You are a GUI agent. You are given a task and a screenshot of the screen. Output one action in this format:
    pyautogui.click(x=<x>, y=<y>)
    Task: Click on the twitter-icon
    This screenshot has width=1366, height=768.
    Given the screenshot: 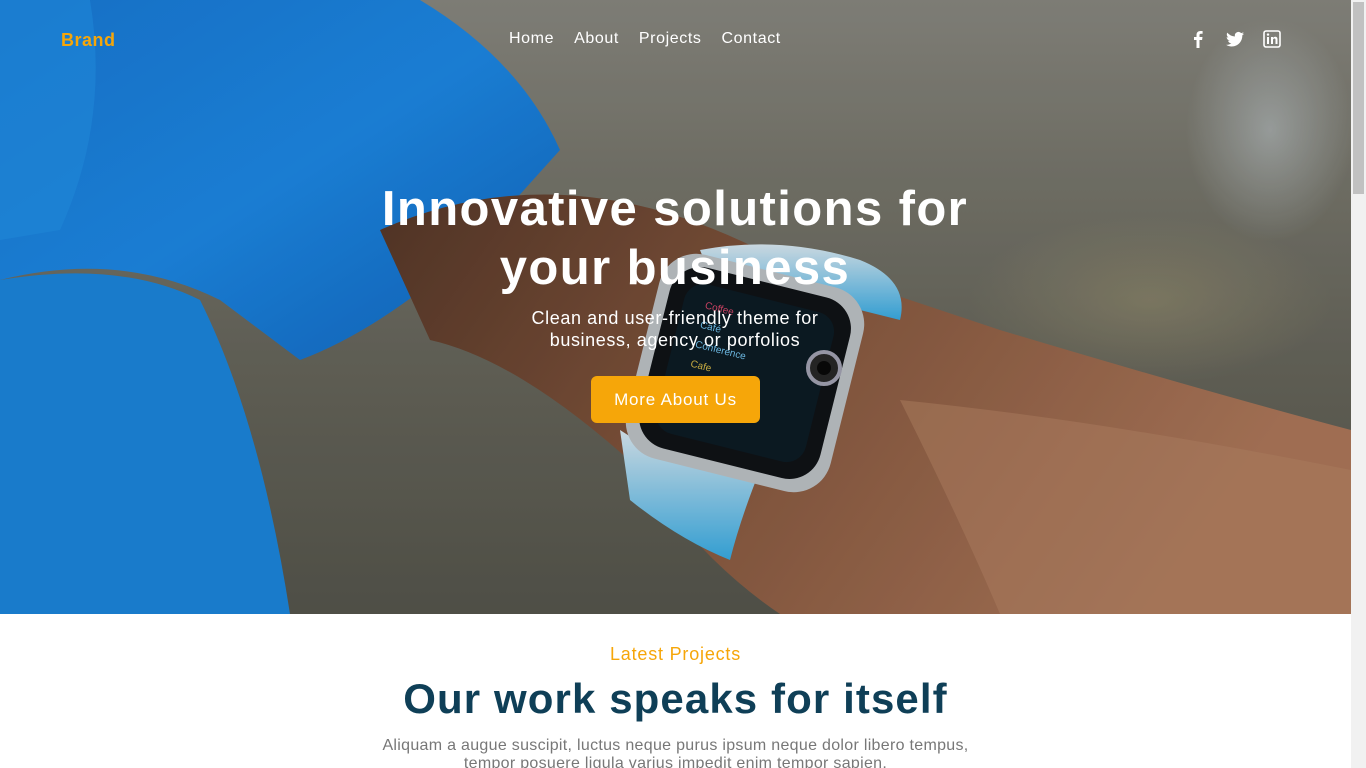 What is the action you would take?
    pyautogui.click(x=1235, y=39)
    